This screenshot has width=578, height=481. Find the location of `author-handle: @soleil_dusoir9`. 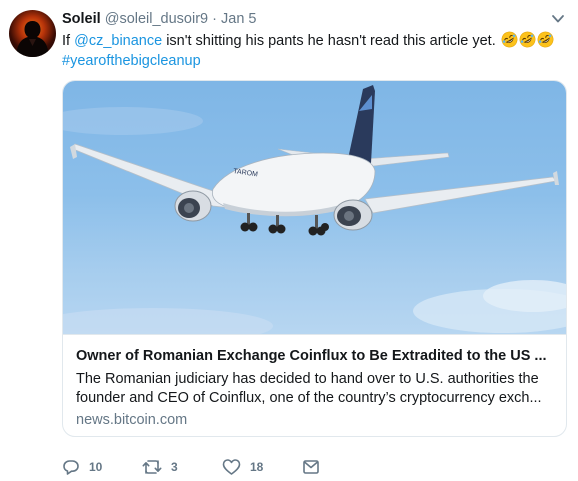

author-handle: @soleil_dusoir9 is located at coordinates (156, 19).